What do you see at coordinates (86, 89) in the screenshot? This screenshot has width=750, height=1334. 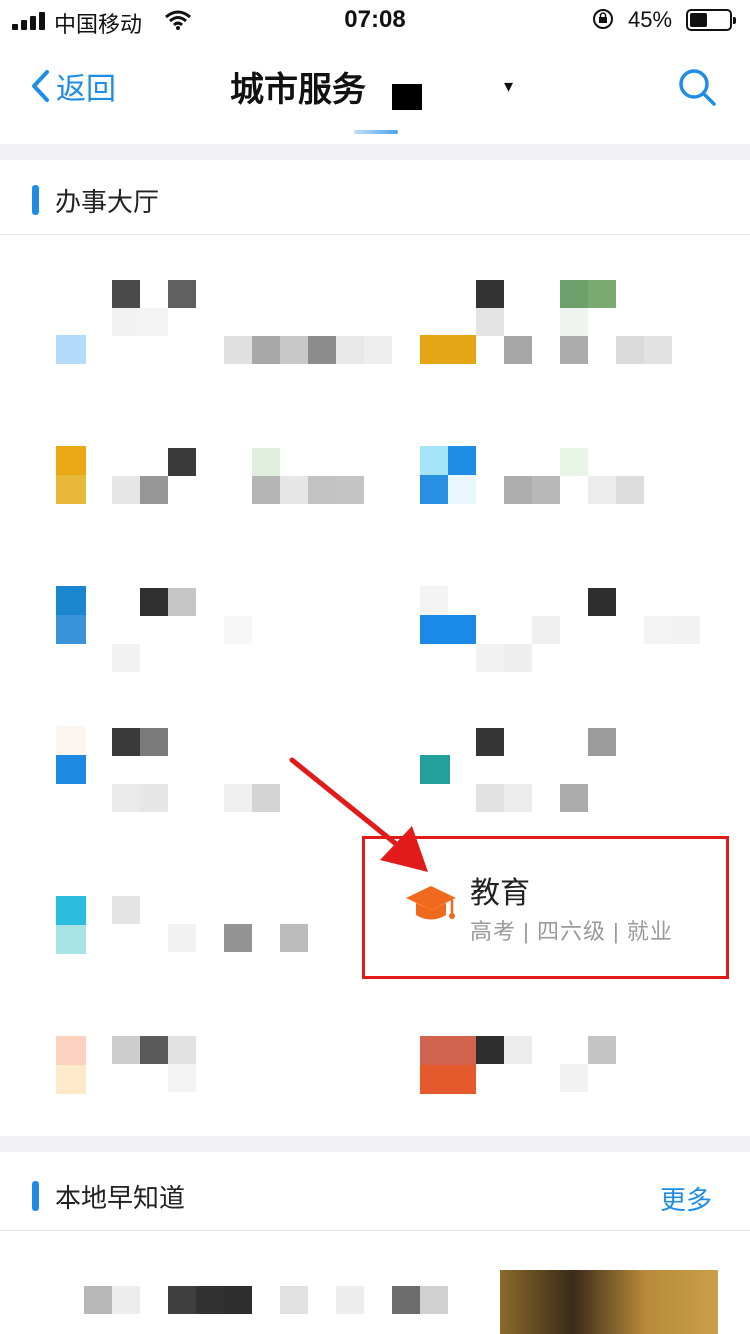 I see `back-label: 返回` at bounding box center [86, 89].